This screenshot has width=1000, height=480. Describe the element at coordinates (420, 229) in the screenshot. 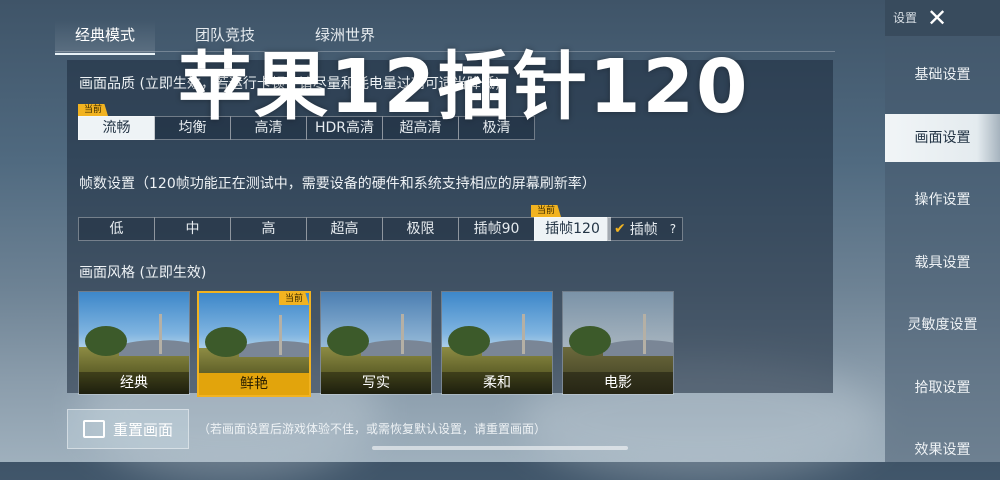

I see `fps-option-extreme: 极限` at that location.